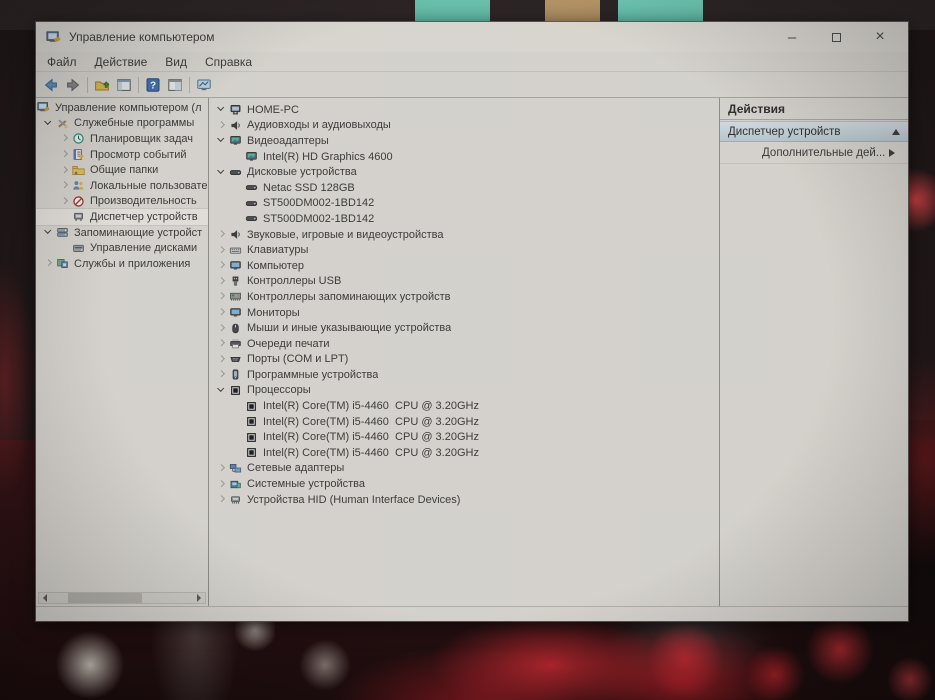  What do you see at coordinates (121, 62) in the screenshot?
I see `menu-item-1: Действие` at bounding box center [121, 62].